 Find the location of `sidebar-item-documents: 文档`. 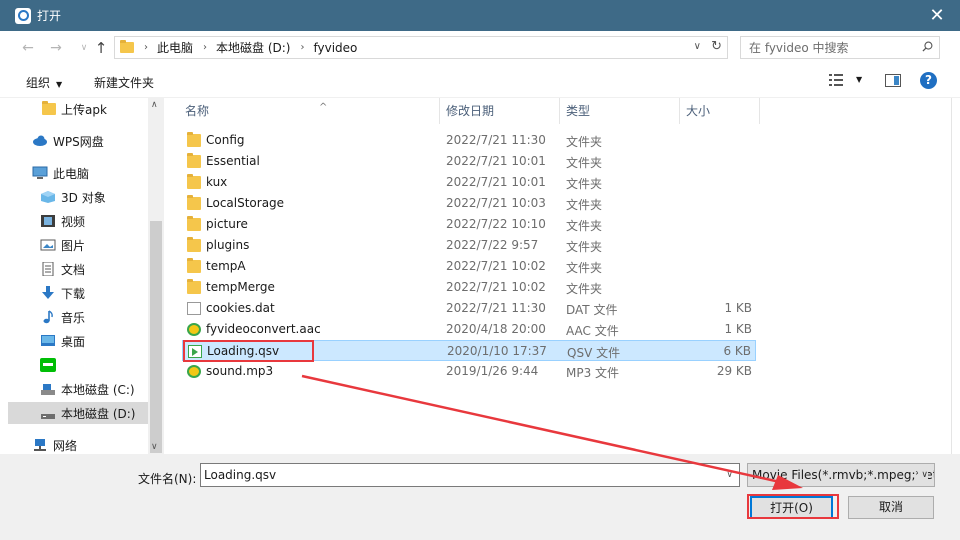

sidebar-item-documents: 文档 is located at coordinates (78, 269).